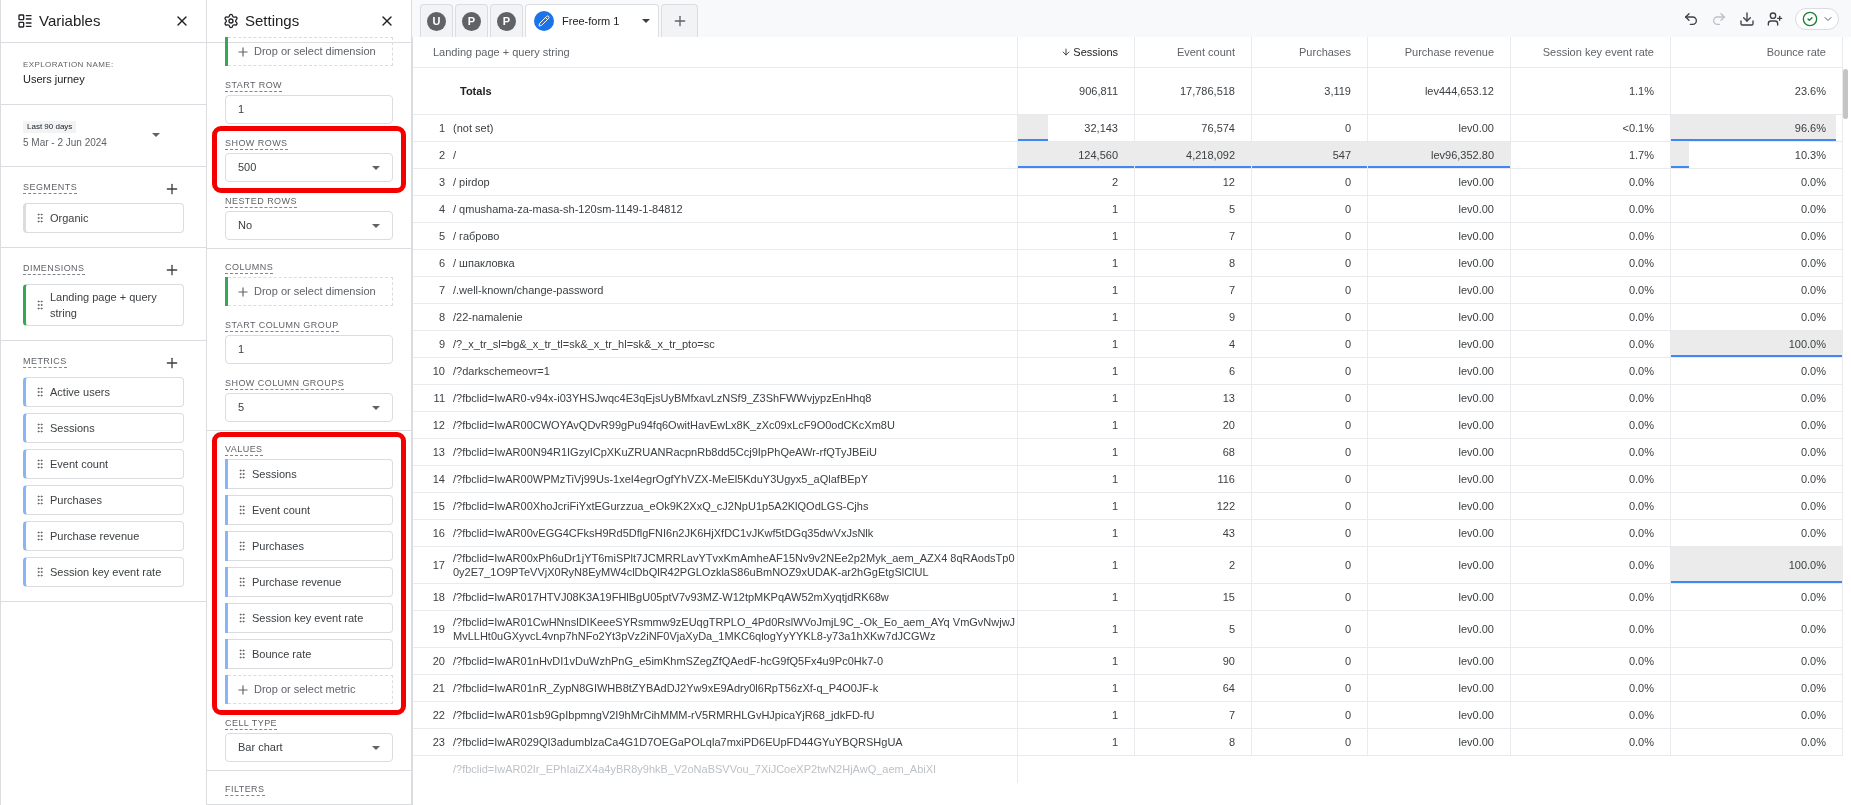  I want to click on table-cell: /?fbclid=IwAR00vEGG4CFksH9Rd5DflgFNI6n2JK6HjXfDC1vJKwf5tDGq35dwVxJsNlk, so click(663, 533).